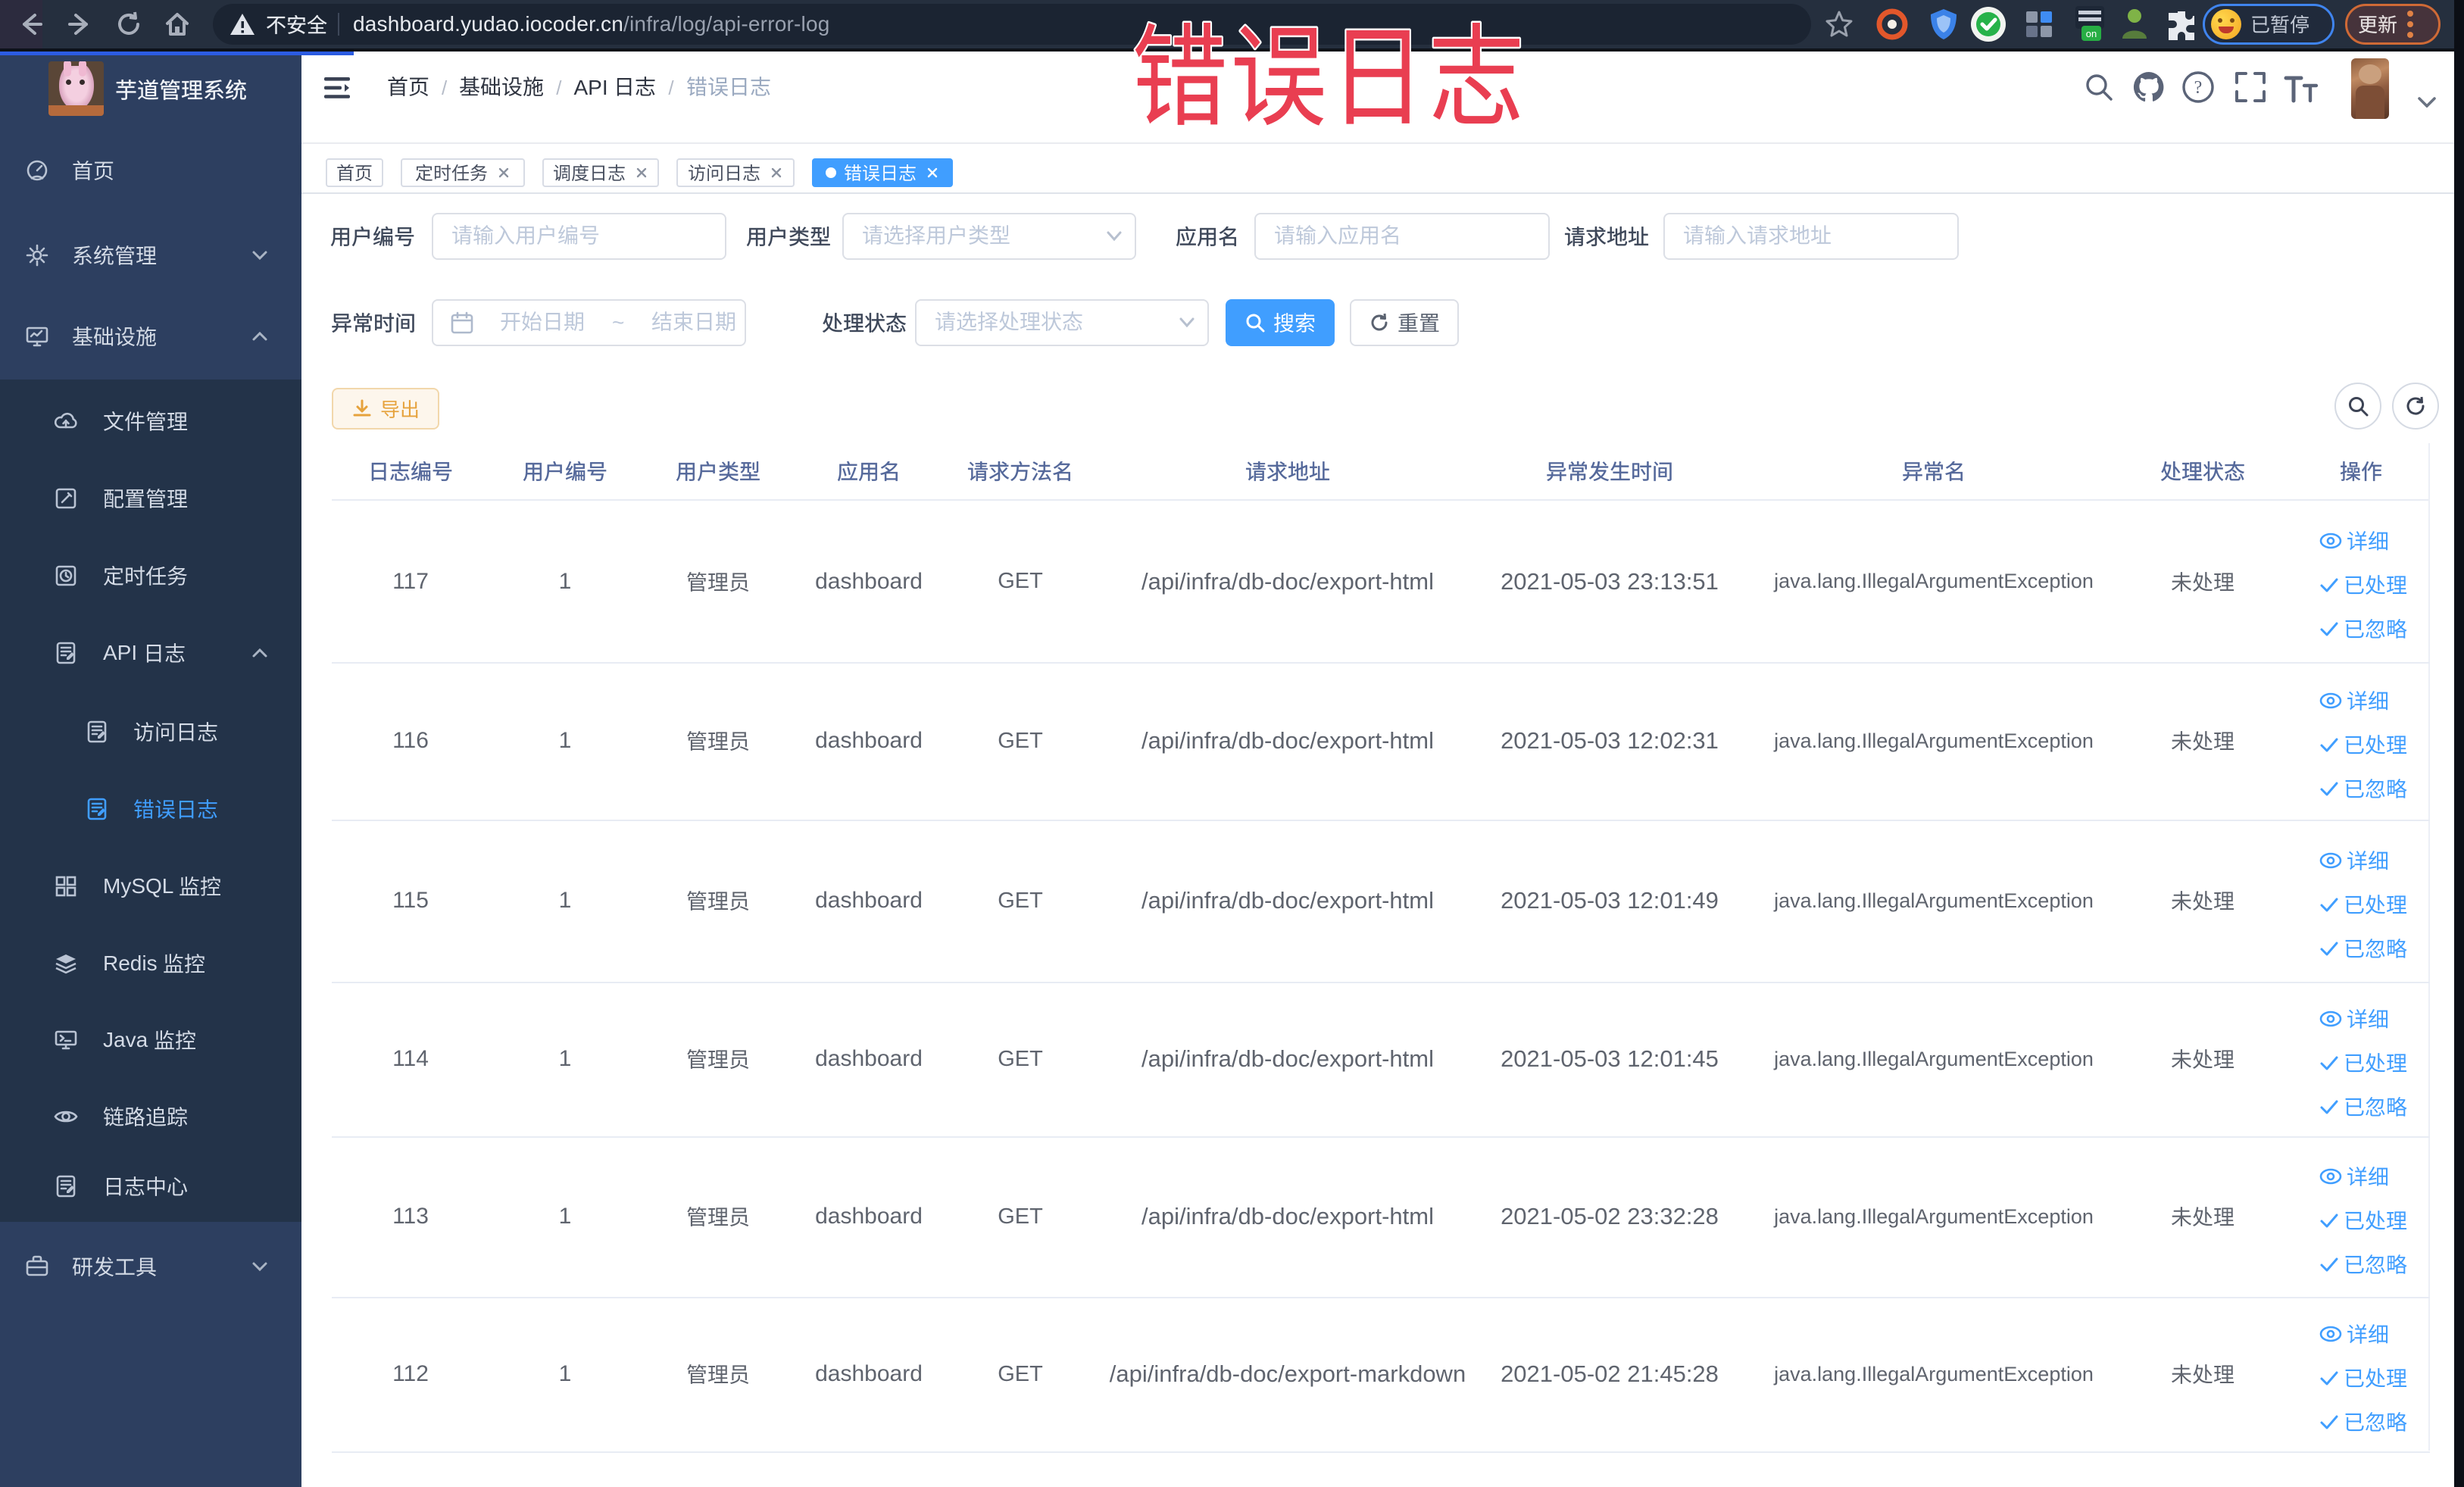 The image size is (2464, 1487). I want to click on svg-text: on, so click(2091, 33).